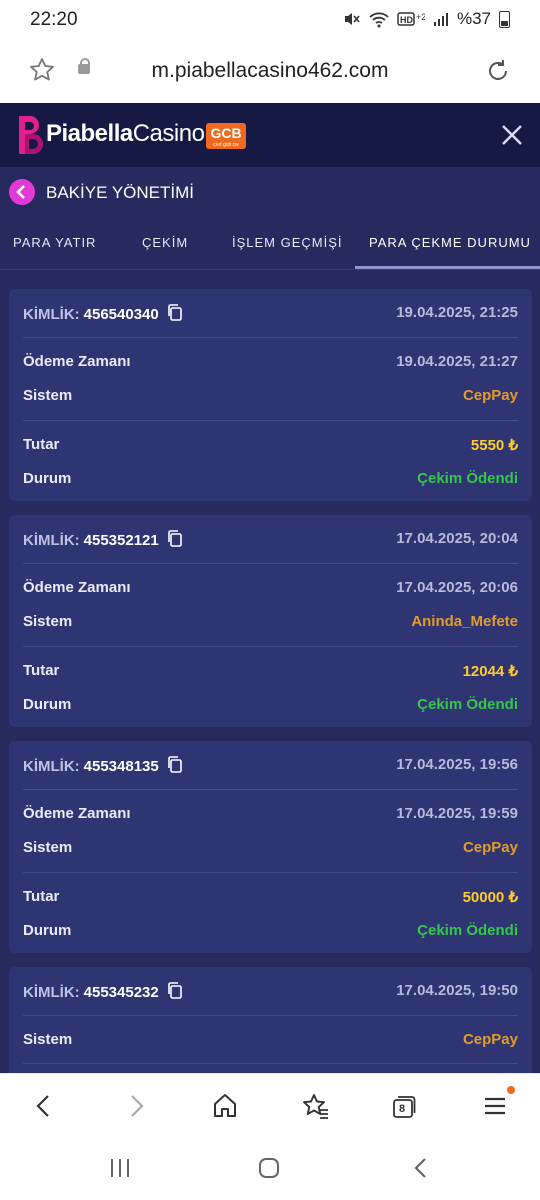  What do you see at coordinates (379, 20) in the screenshot?
I see `wifi-icon` at bounding box center [379, 20].